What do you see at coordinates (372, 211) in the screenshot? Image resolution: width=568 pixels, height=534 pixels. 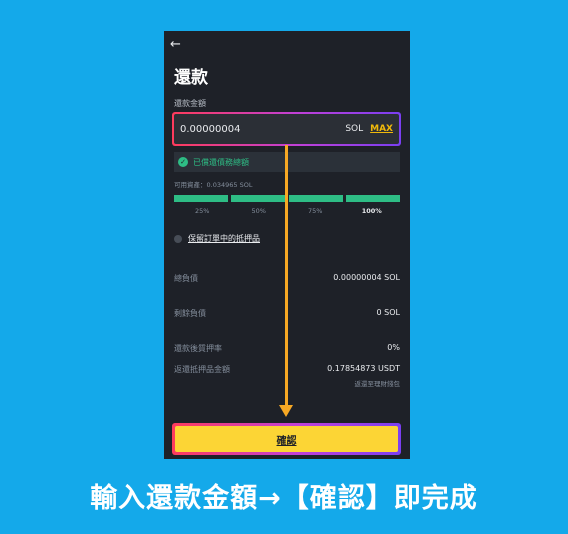 I see `percent-option-selected: 100%` at bounding box center [372, 211].